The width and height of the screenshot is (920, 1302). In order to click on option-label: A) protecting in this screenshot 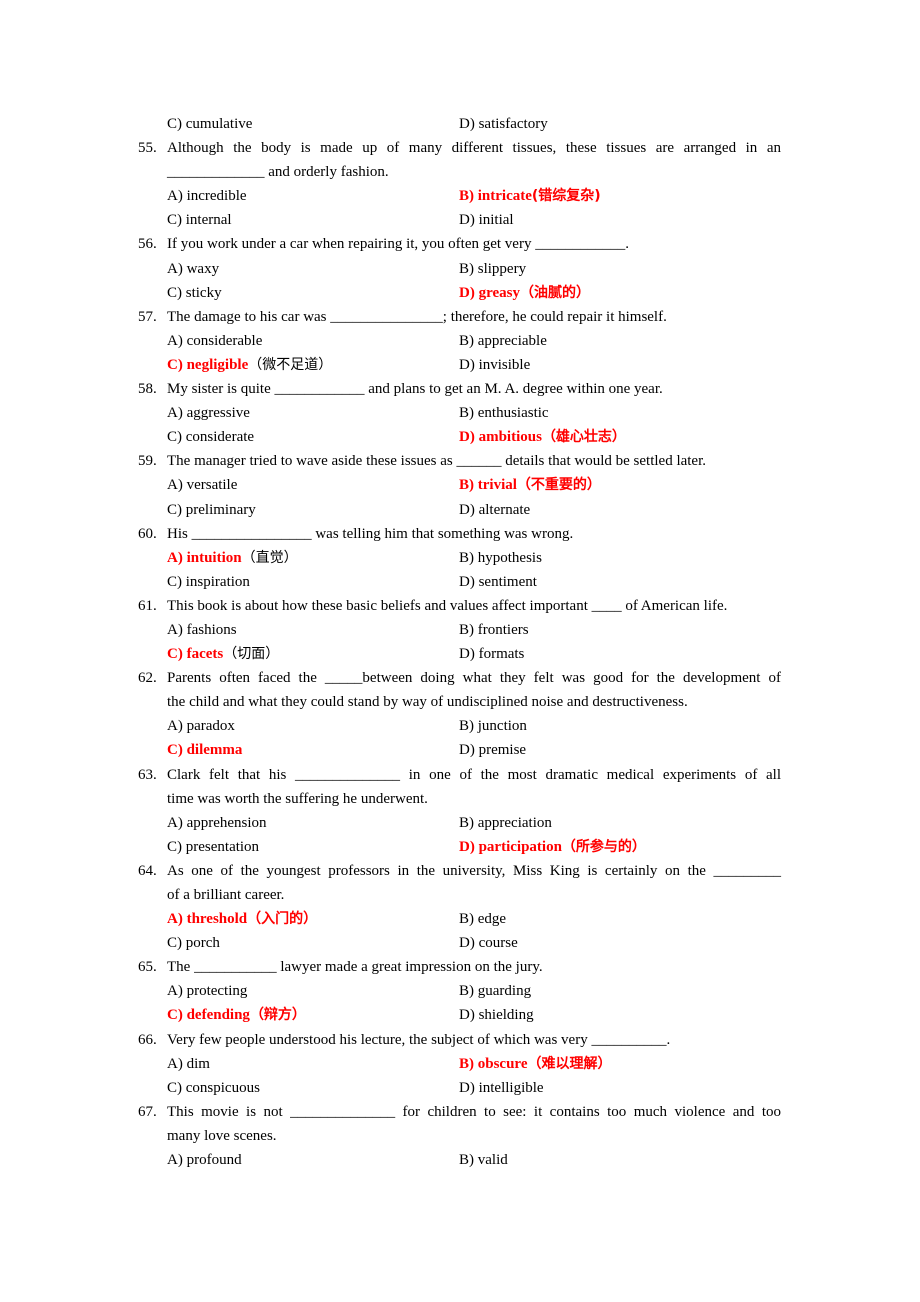, I will do `click(207, 991)`.